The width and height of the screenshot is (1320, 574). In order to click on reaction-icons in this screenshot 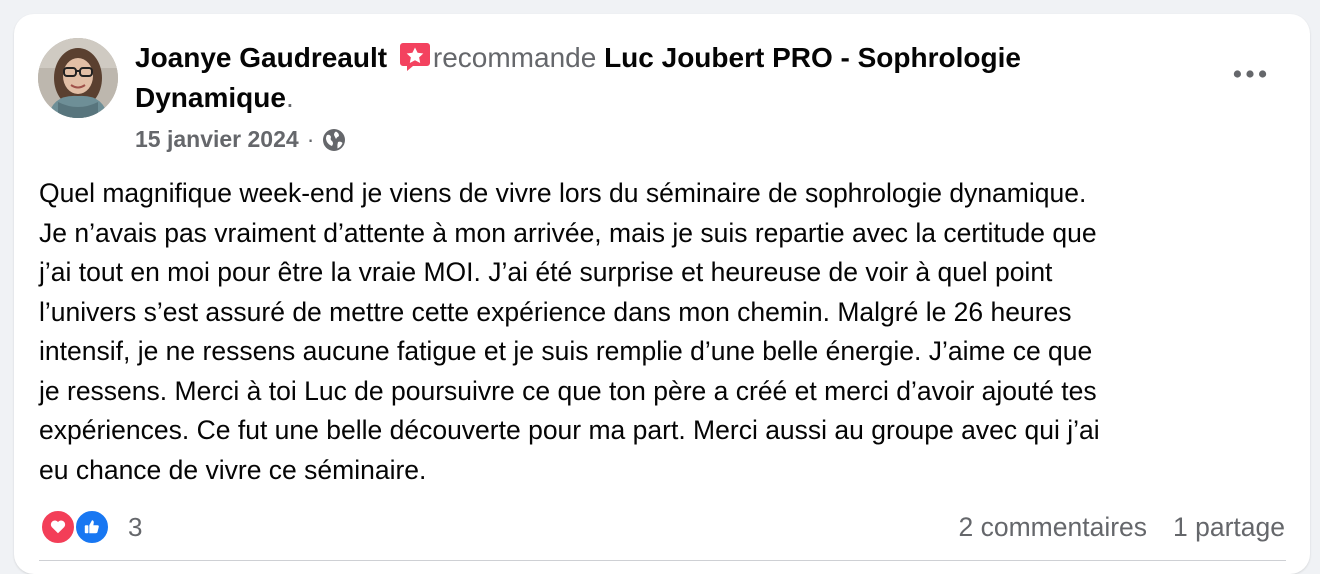, I will do `click(79, 527)`.